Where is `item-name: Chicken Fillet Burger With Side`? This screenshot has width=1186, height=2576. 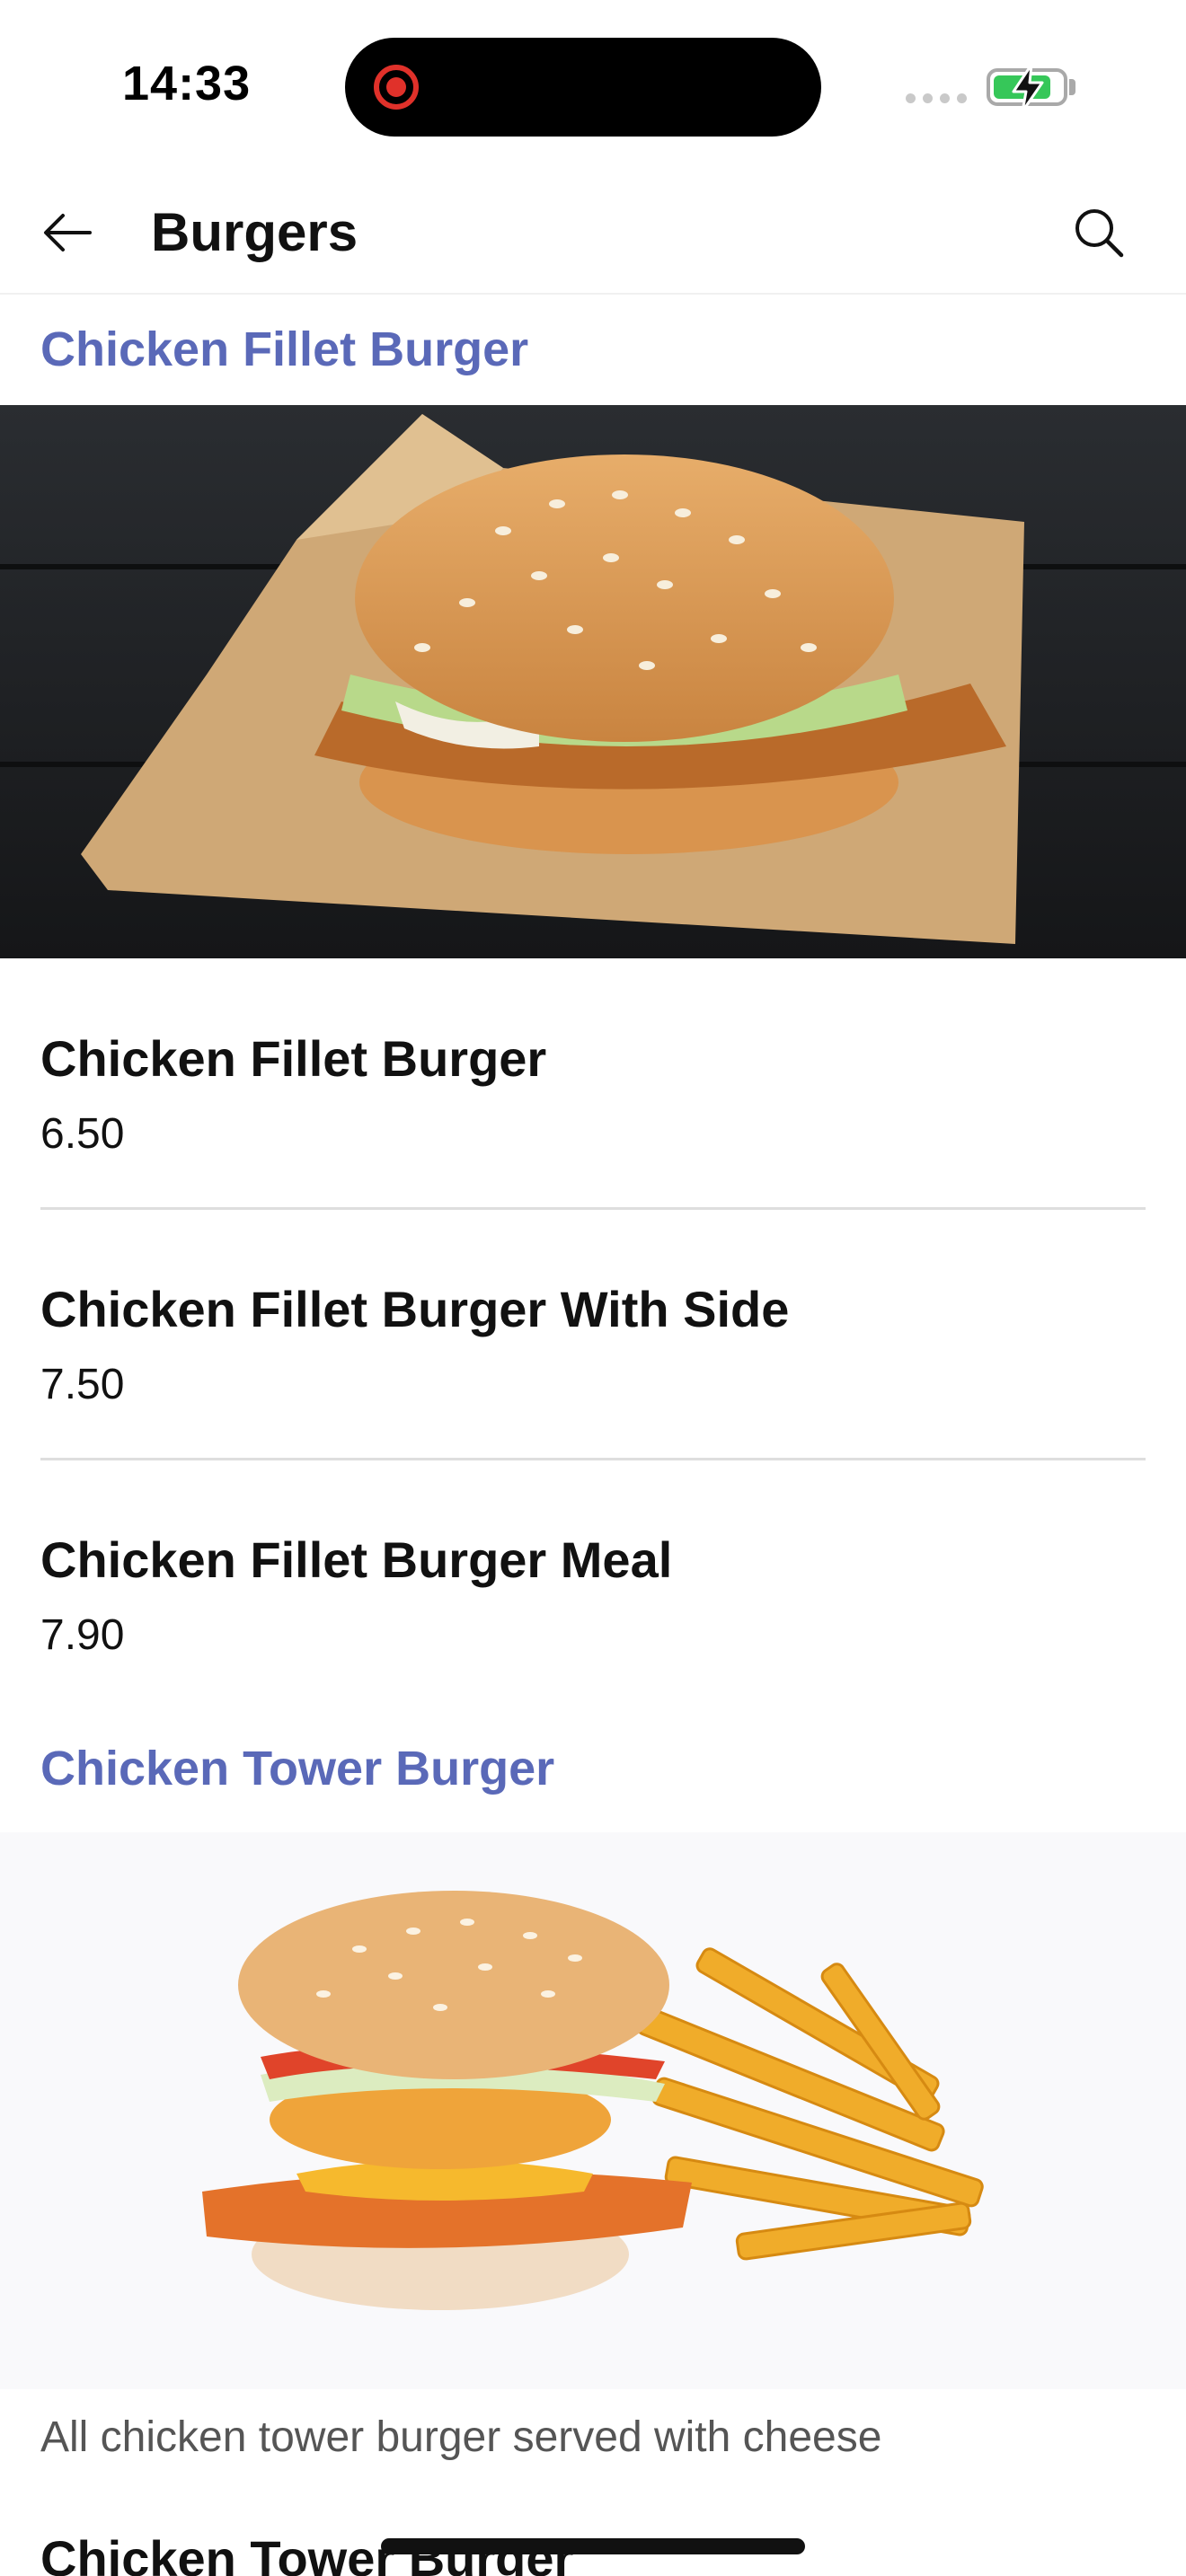 item-name: Chicken Fillet Burger With Side is located at coordinates (415, 1309).